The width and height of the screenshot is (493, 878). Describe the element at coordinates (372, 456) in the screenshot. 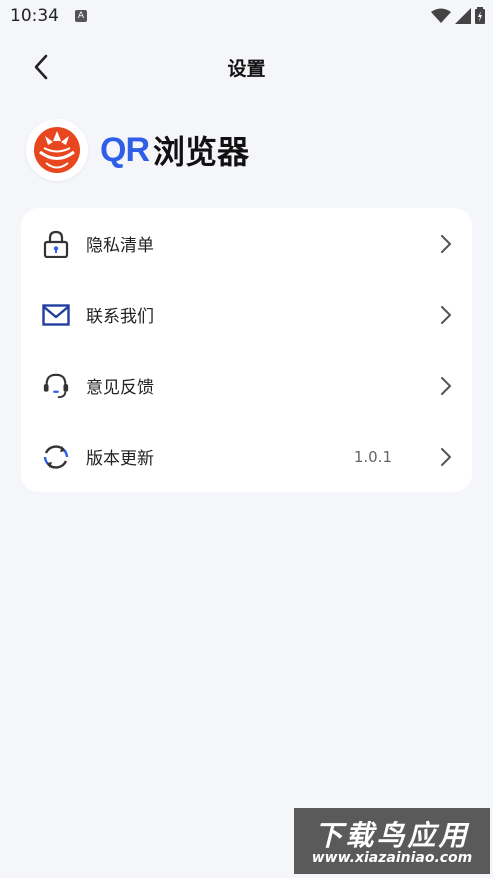

I see `version-value: 1.0.1` at that location.